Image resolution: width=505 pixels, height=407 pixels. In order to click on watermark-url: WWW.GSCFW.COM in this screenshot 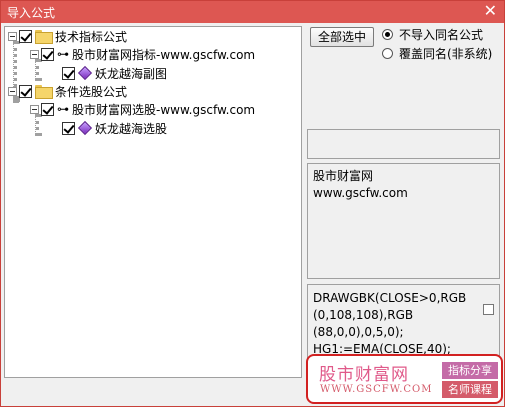, I will do `click(376, 389)`.